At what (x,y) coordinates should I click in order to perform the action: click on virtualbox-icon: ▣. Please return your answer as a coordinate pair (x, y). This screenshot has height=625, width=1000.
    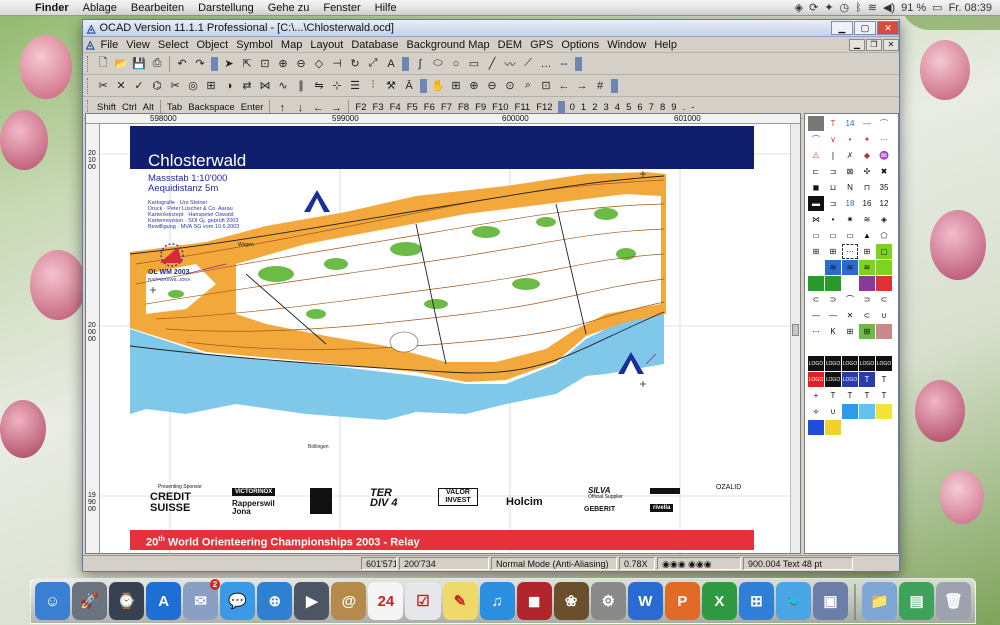
    Looking at the image, I should click on (830, 601).